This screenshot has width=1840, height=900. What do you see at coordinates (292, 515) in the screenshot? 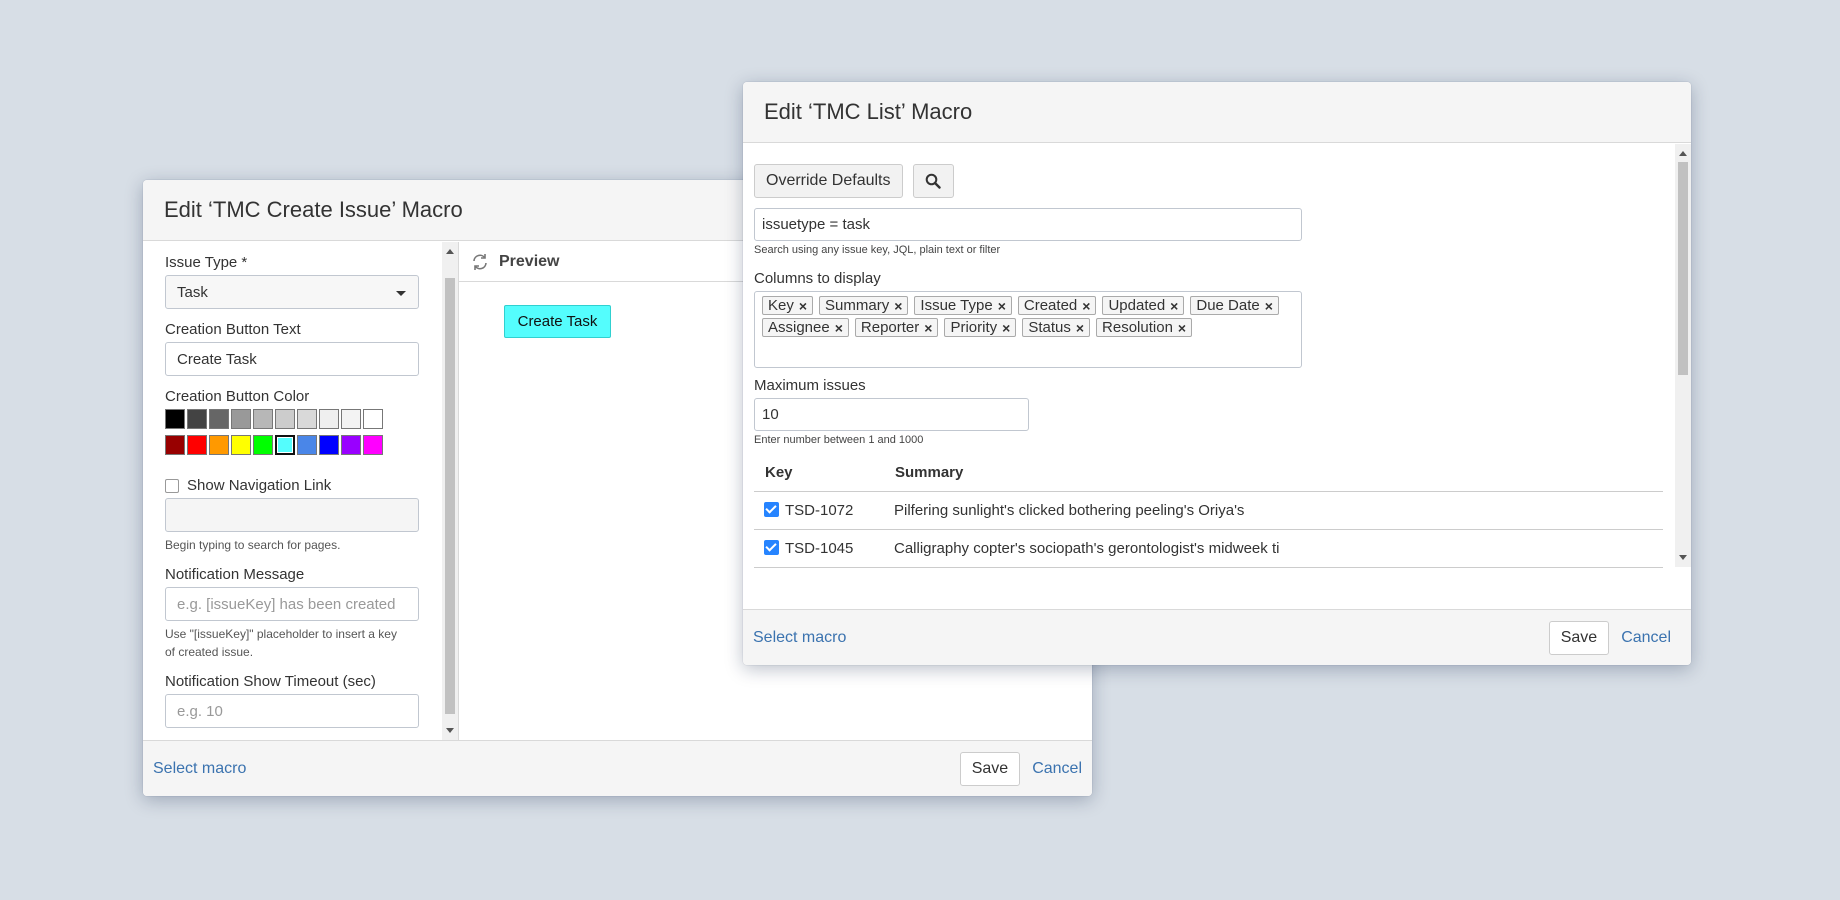
I see `navigation-page-input` at bounding box center [292, 515].